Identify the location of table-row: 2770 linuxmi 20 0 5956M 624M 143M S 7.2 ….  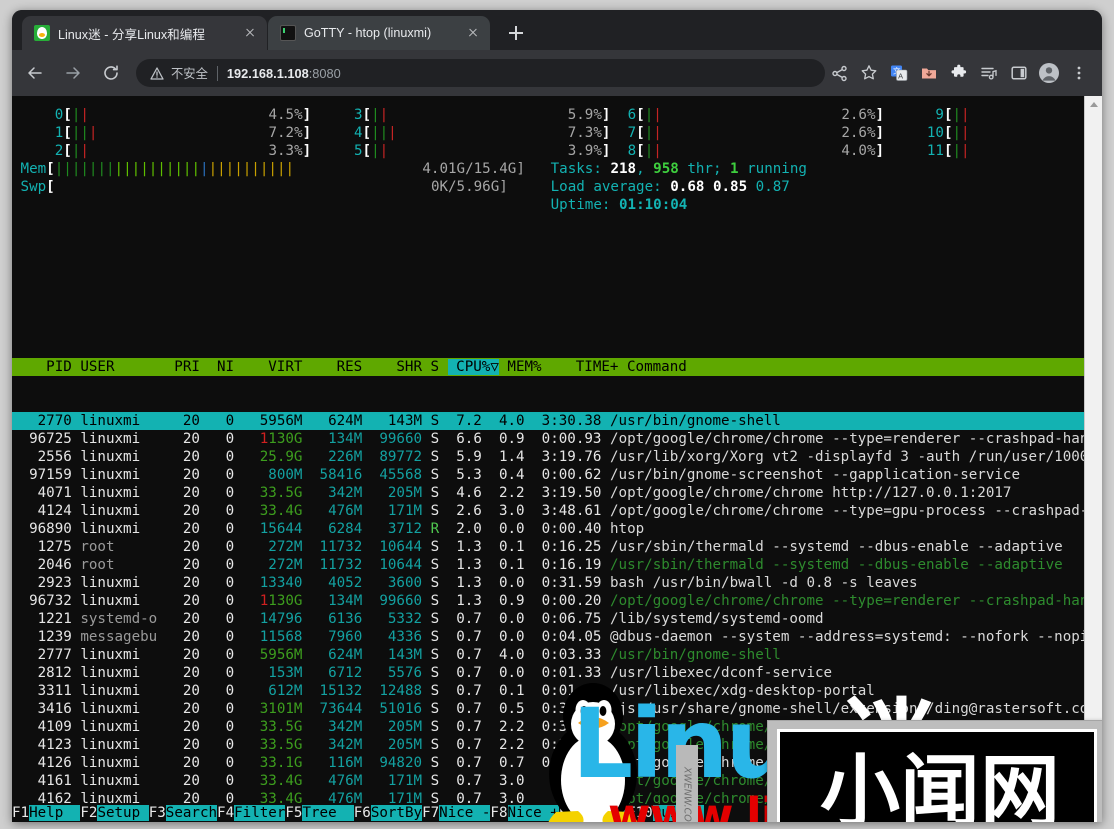
(548, 421).